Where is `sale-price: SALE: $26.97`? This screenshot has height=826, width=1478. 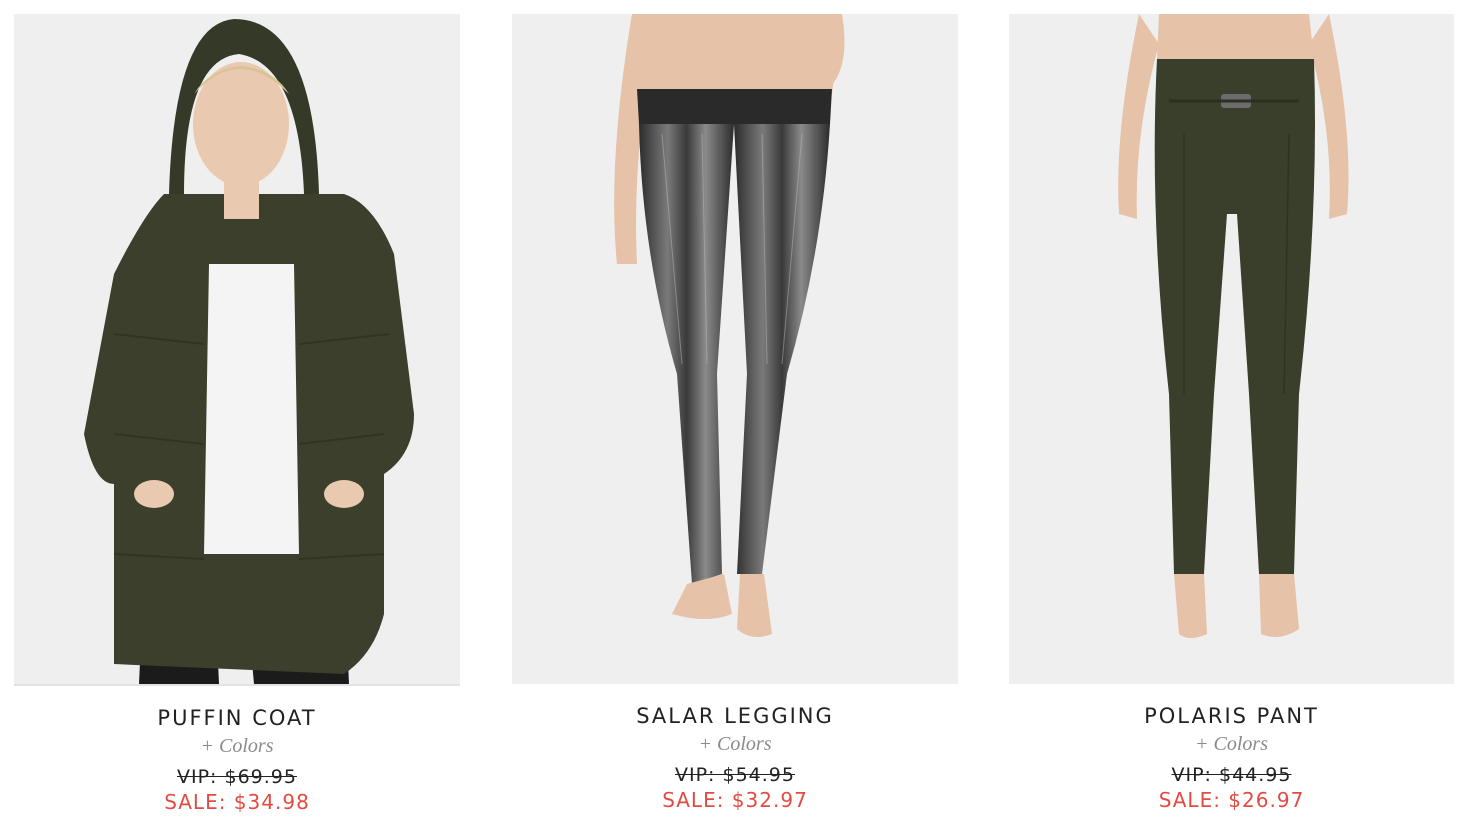 sale-price: SALE: $26.97 is located at coordinates (1231, 800).